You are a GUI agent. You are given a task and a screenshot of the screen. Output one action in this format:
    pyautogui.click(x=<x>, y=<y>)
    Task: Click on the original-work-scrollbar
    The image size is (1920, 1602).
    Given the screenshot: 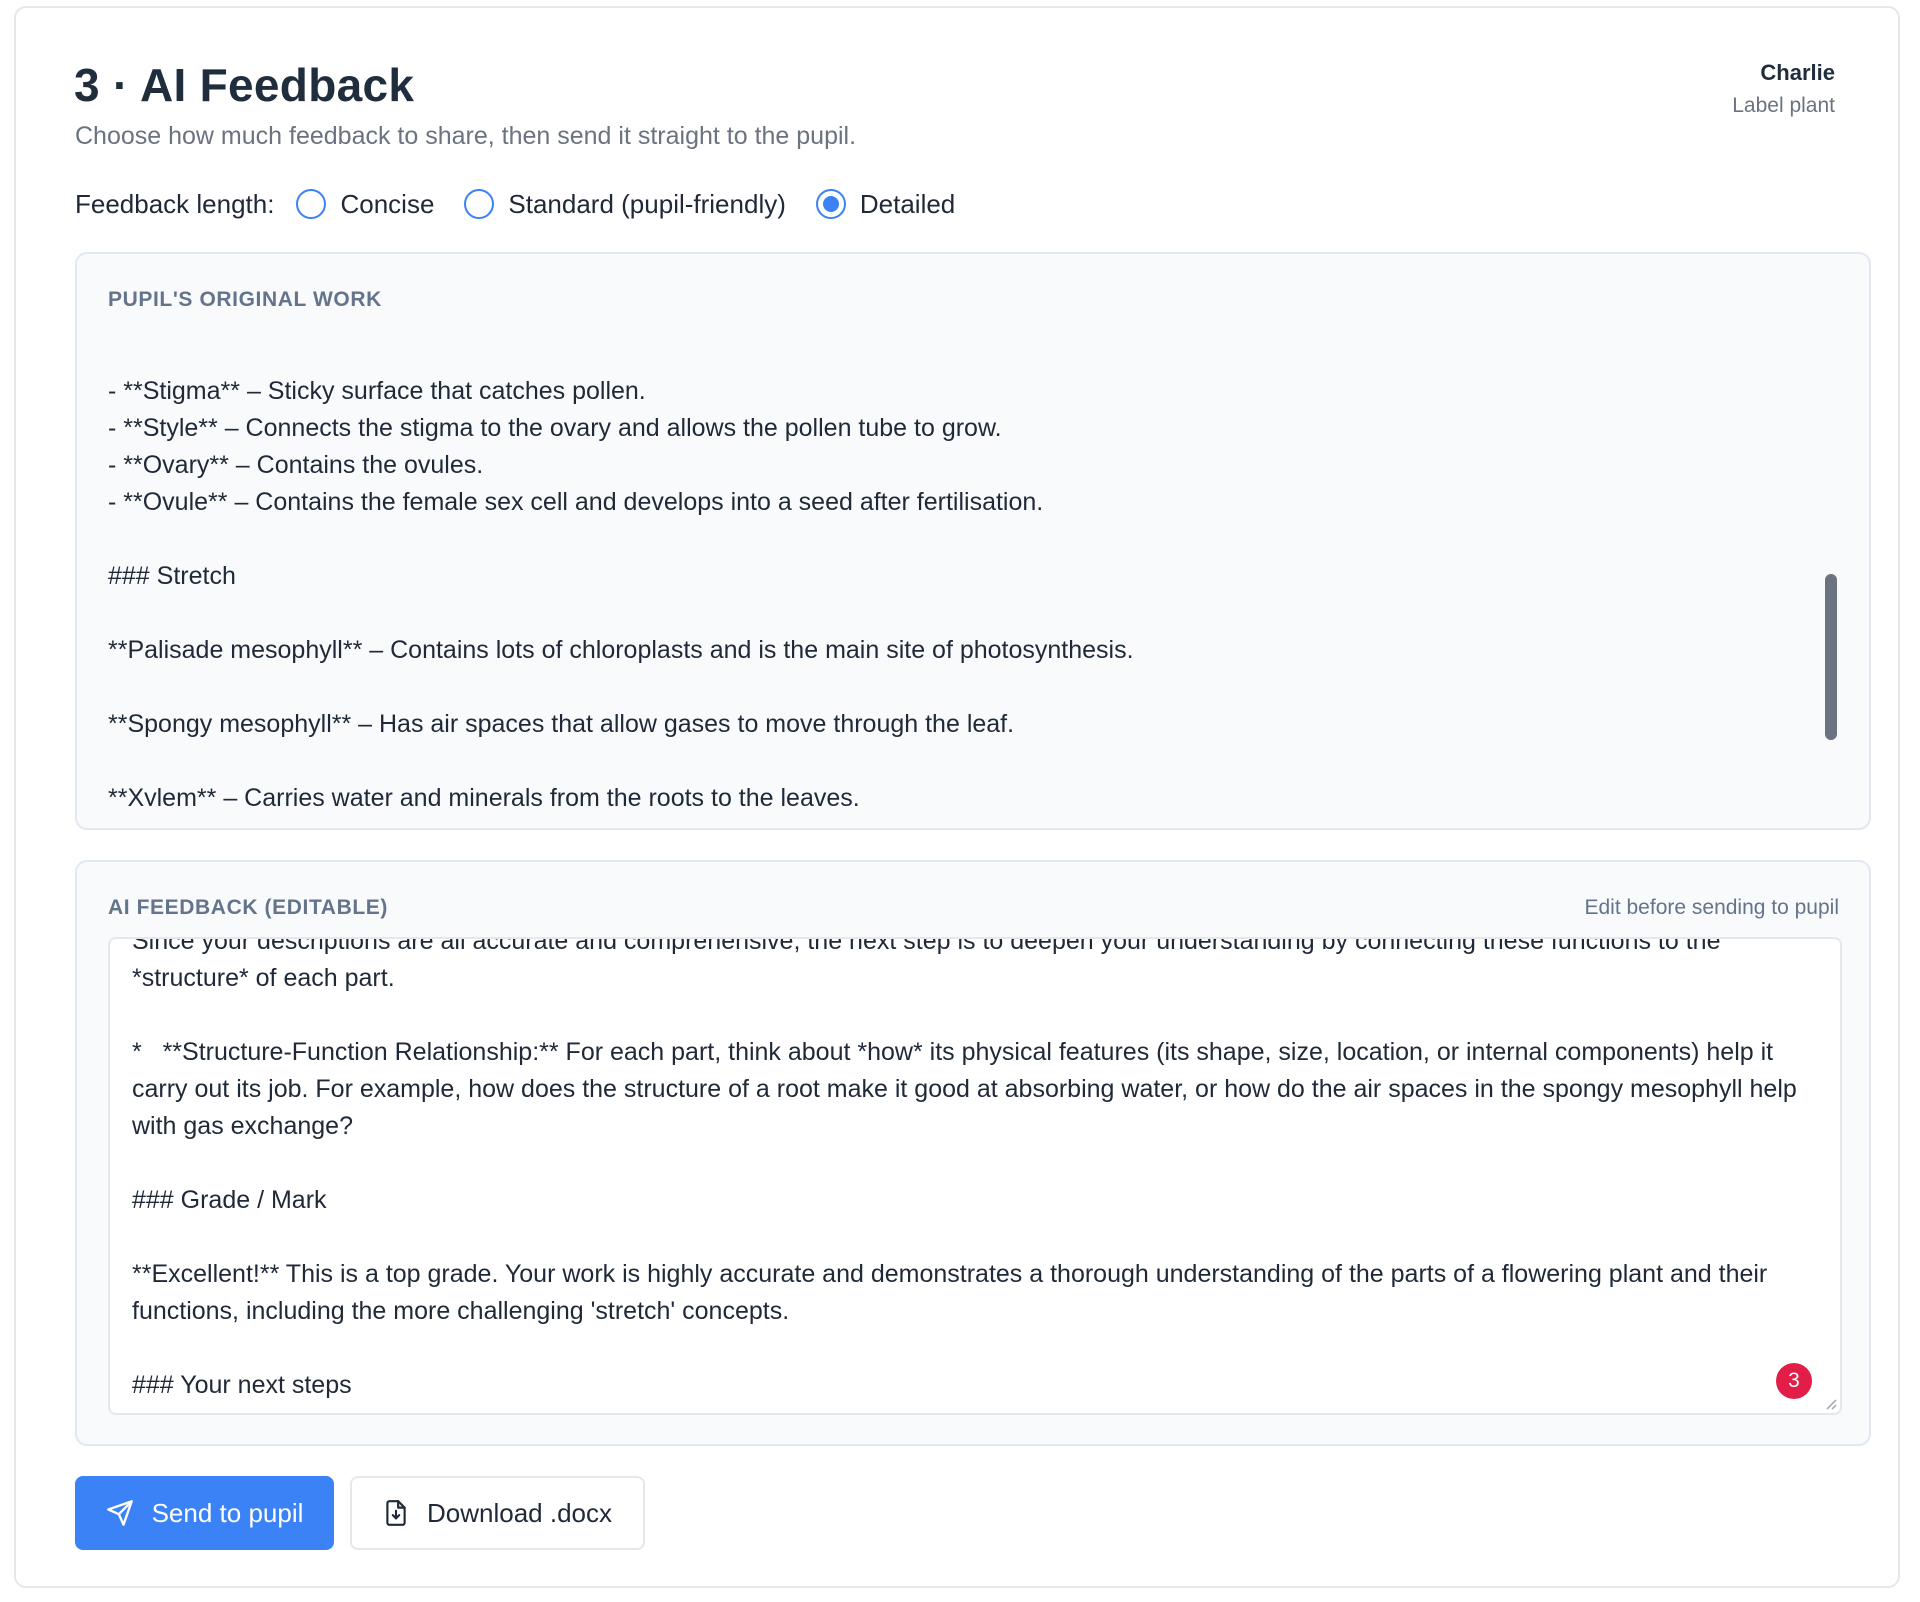 What is the action you would take?
    pyautogui.click(x=1831, y=657)
    